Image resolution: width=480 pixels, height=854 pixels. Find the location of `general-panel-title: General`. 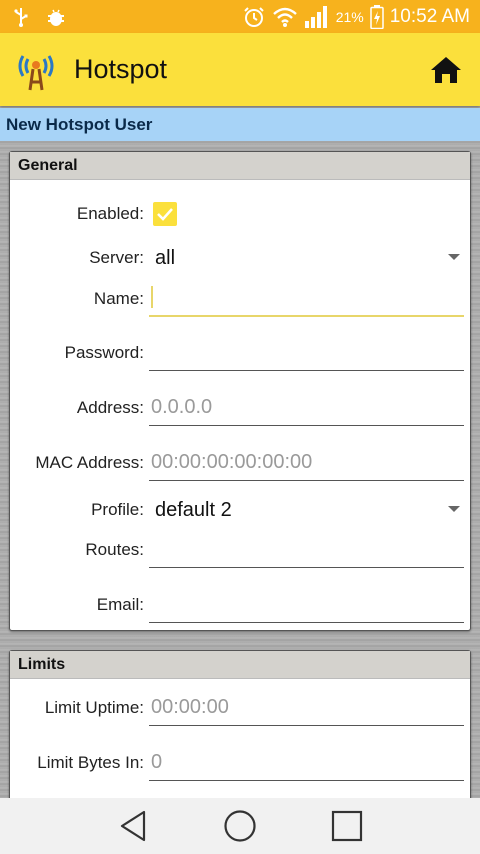

general-panel-title: General is located at coordinates (240, 166).